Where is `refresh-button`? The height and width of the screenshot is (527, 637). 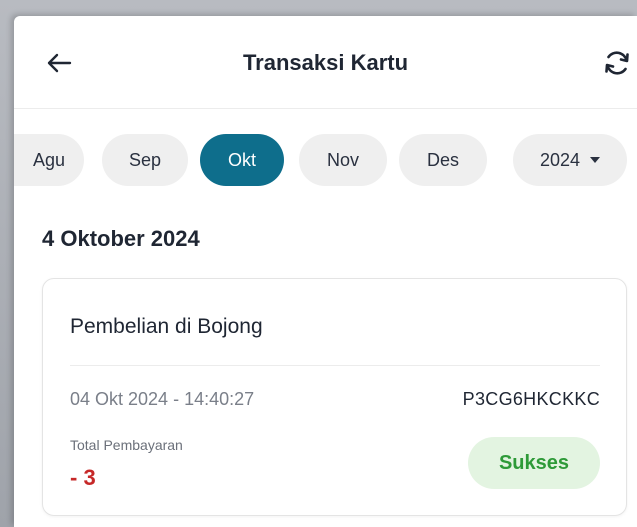
refresh-button is located at coordinates (617, 63).